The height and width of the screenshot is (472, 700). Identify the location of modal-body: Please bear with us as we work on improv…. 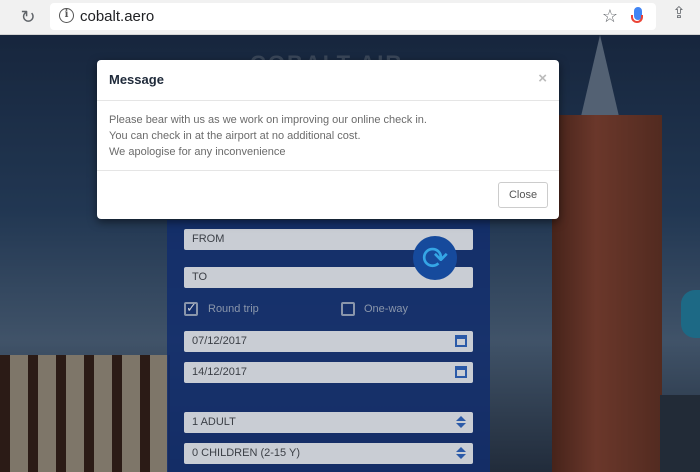
(268, 136).